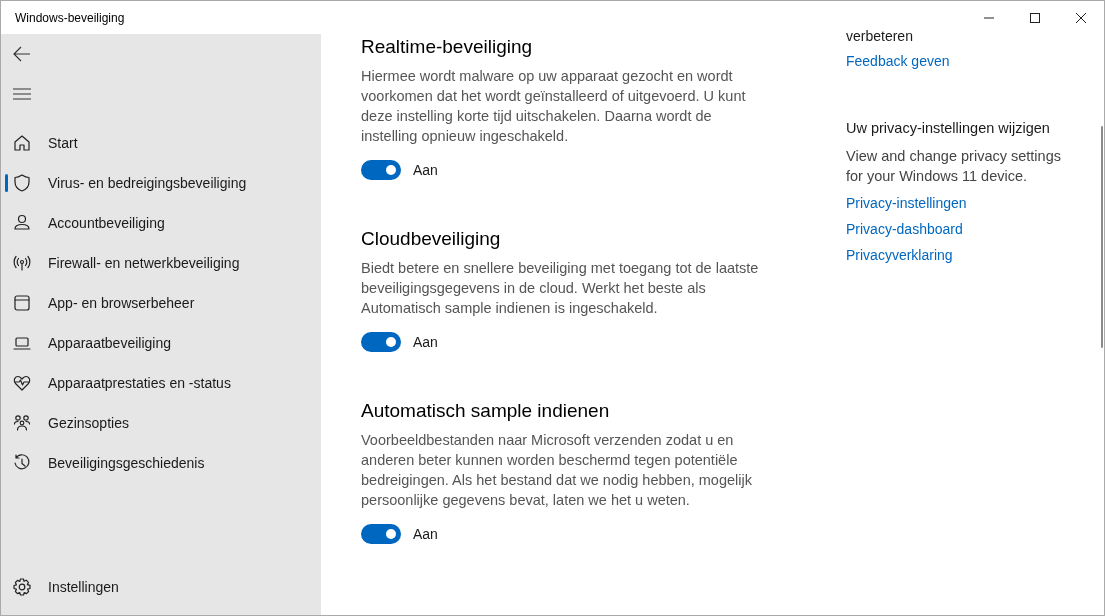 The width and height of the screenshot is (1105, 616). What do you see at coordinates (161, 343) in the screenshot?
I see `nav-item: Apparaatbeveiliging` at bounding box center [161, 343].